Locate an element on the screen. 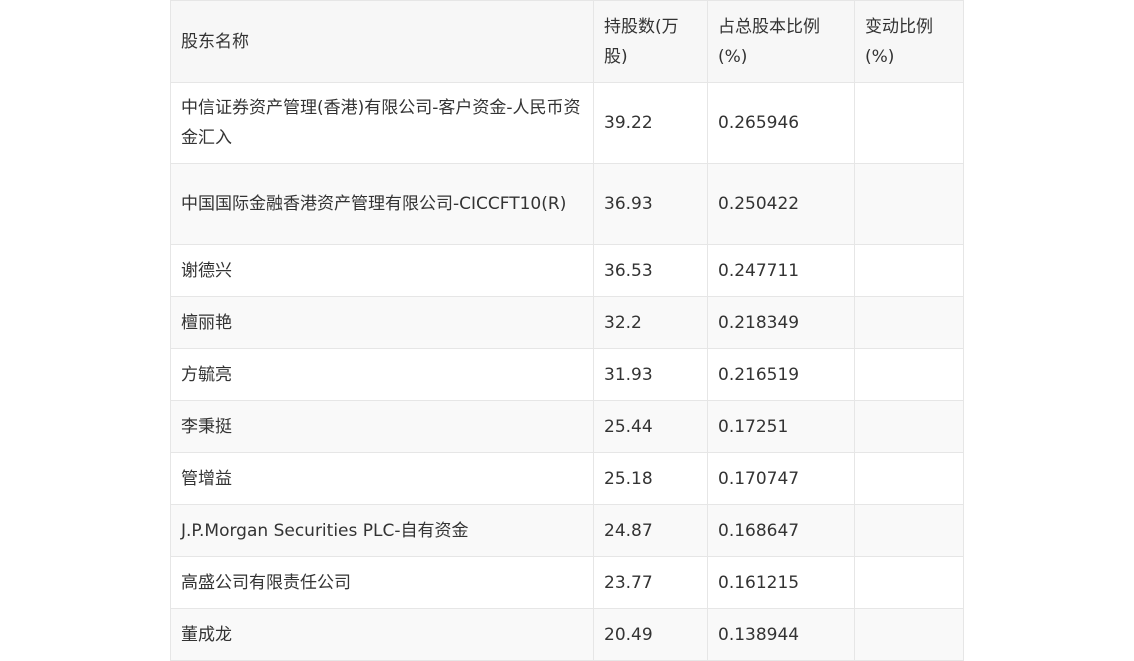 This screenshot has width=1134, height=661. cell-share-ratio: 0.161215 is located at coordinates (781, 582).